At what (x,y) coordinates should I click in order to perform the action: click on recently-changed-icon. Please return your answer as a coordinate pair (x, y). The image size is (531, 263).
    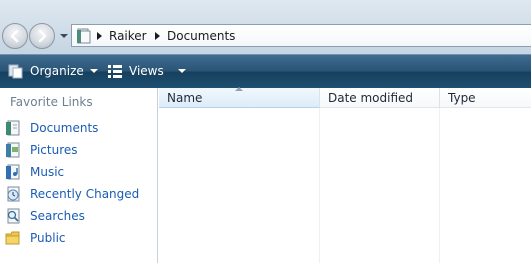
    Looking at the image, I should click on (13, 194).